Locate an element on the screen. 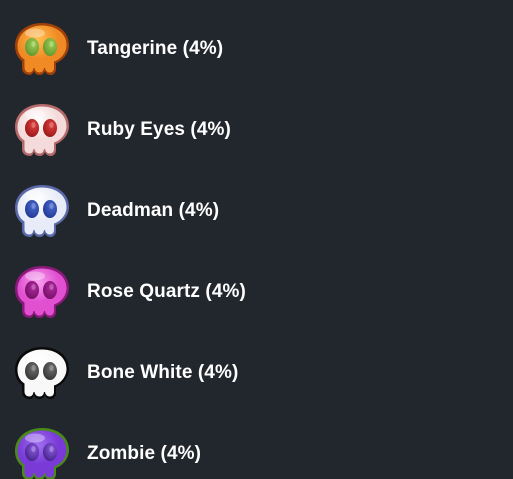 This screenshot has width=513, height=479. skin-label: Deadman (4%) is located at coordinates (153, 210).